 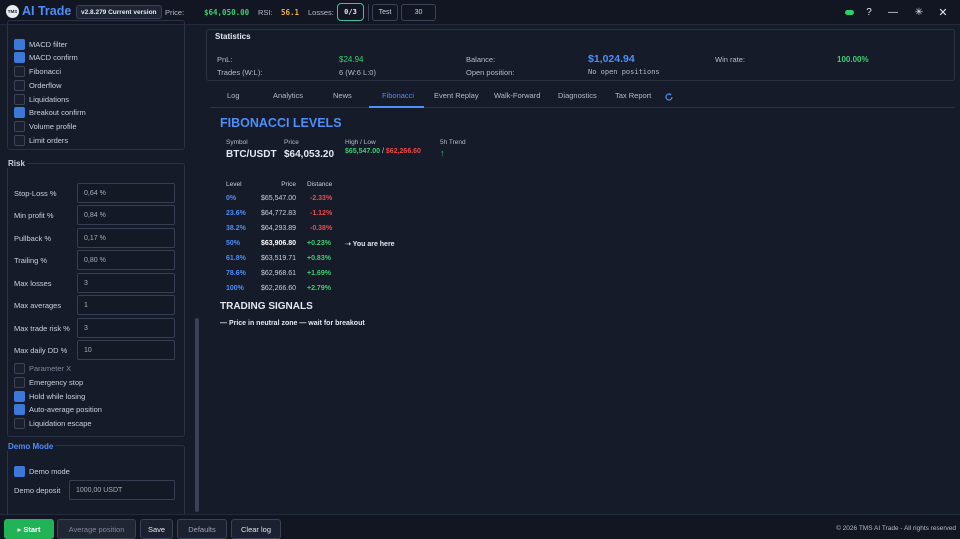 What do you see at coordinates (278, 243) in the screenshot?
I see `price-cell: $63,906.80` at bounding box center [278, 243].